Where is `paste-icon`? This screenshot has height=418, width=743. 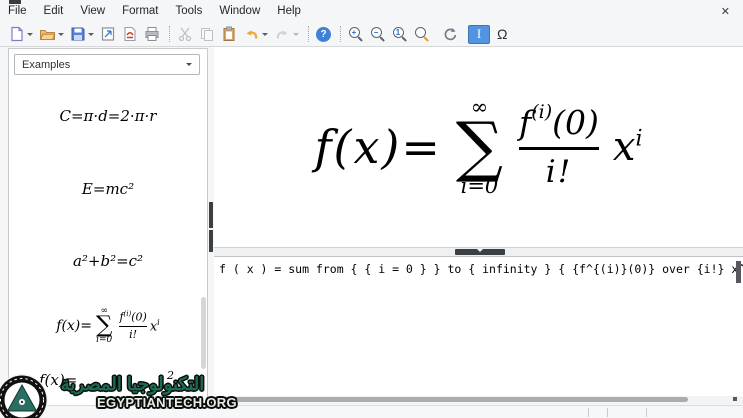
paste-icon is located at coordinates (229, 33).